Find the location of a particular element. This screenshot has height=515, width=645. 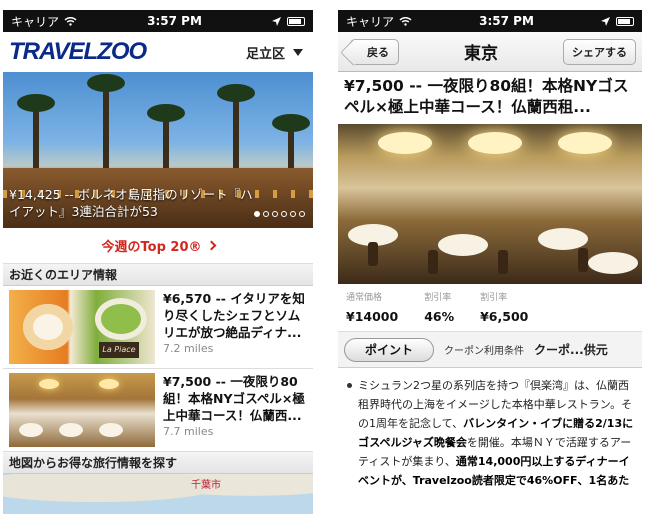

detail-tabs: ポイント クーポン利用条件 クーポ...供元 is located at coordinates (490, 350).